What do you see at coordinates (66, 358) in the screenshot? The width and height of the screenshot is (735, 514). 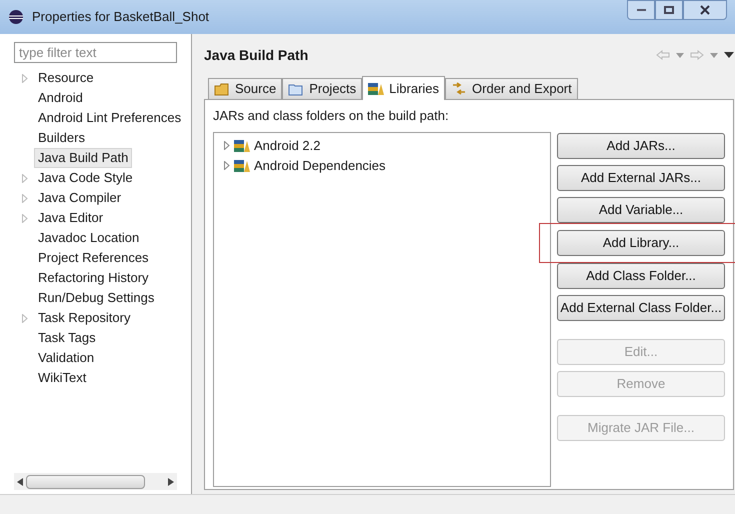 I see `sidebar-item: Validation` at bounding box center [66, 358].